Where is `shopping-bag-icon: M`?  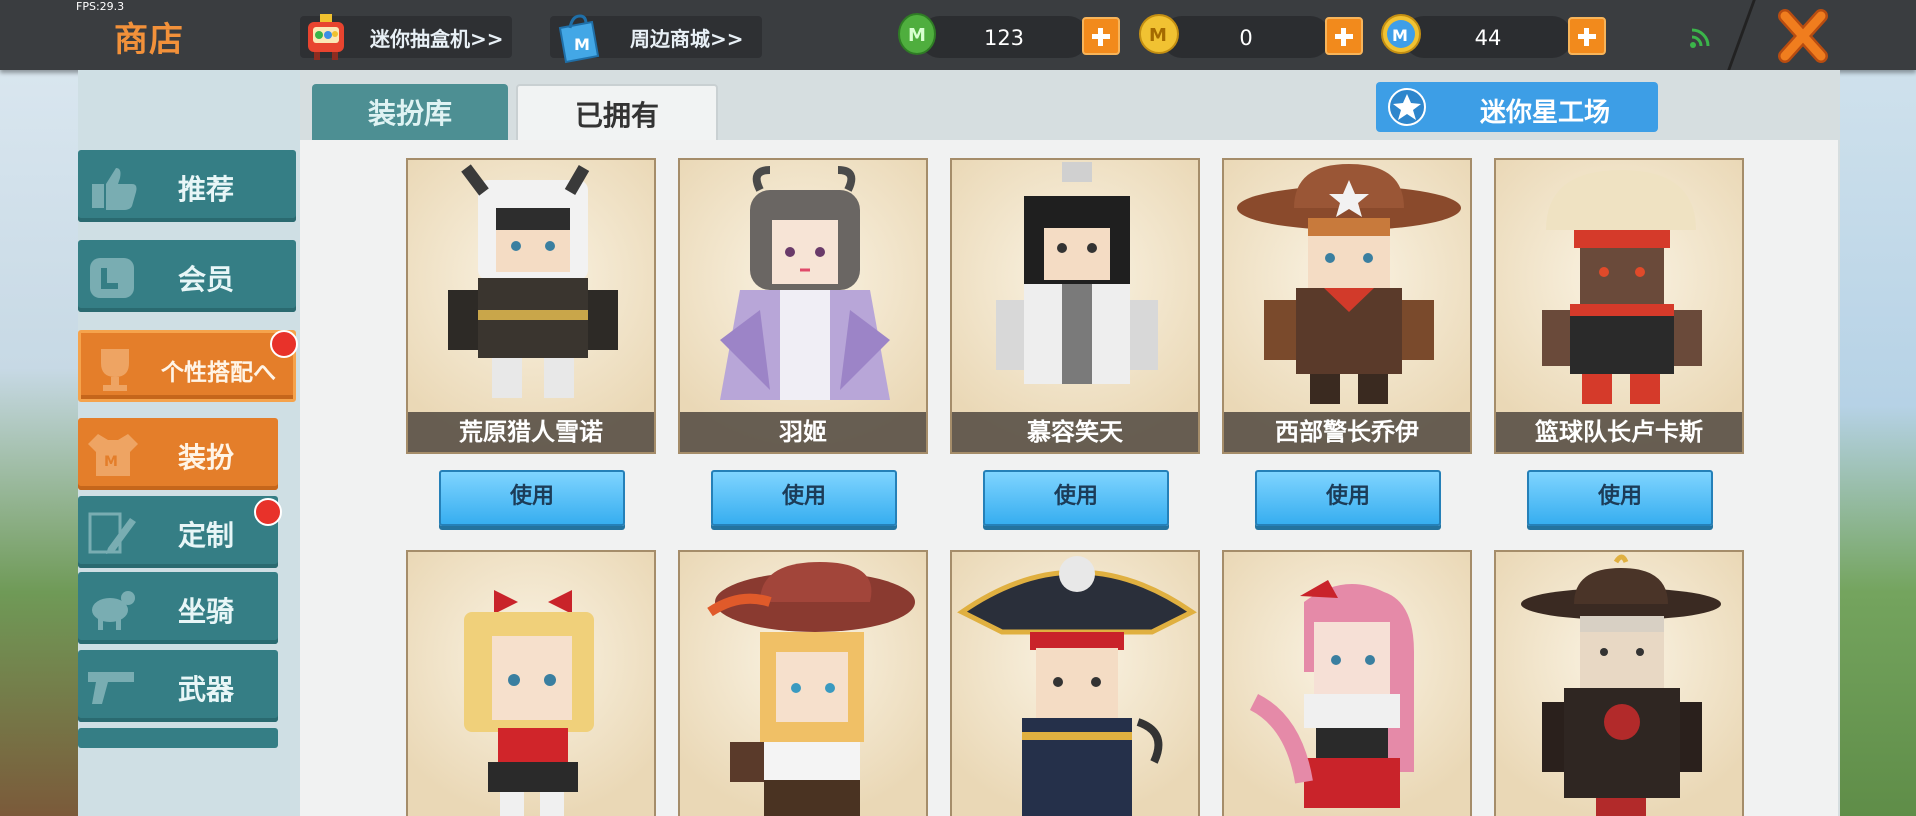
shopping-bag-icon: M is located at coordinates (579, 39).